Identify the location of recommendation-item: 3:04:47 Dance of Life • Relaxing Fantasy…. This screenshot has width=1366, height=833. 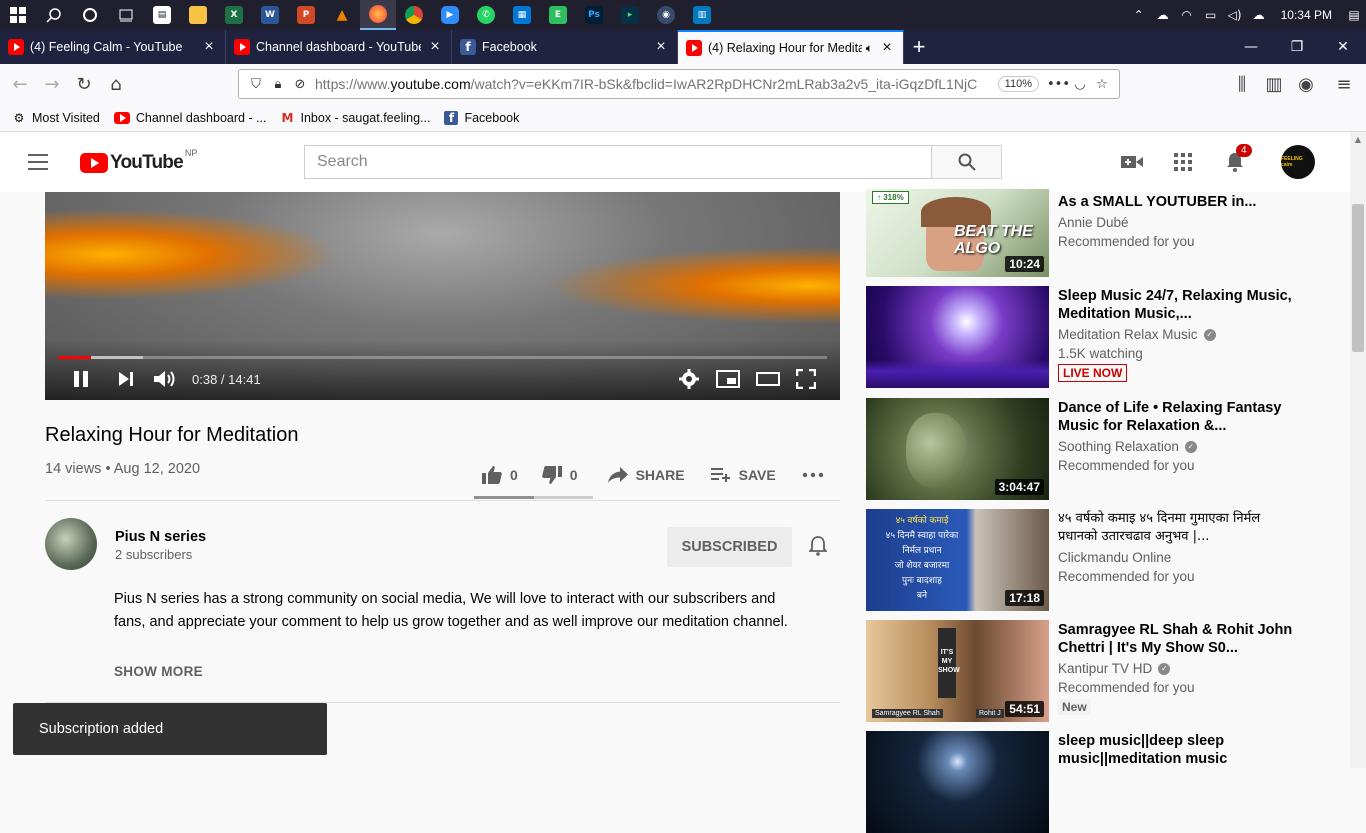
(1101, 449).